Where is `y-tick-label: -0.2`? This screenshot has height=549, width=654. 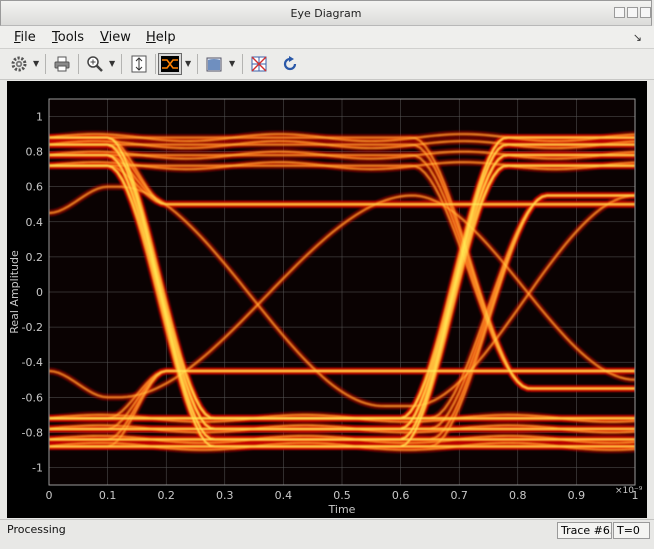 y-tick-label: -0.2 is located at coordinates (32, 327).